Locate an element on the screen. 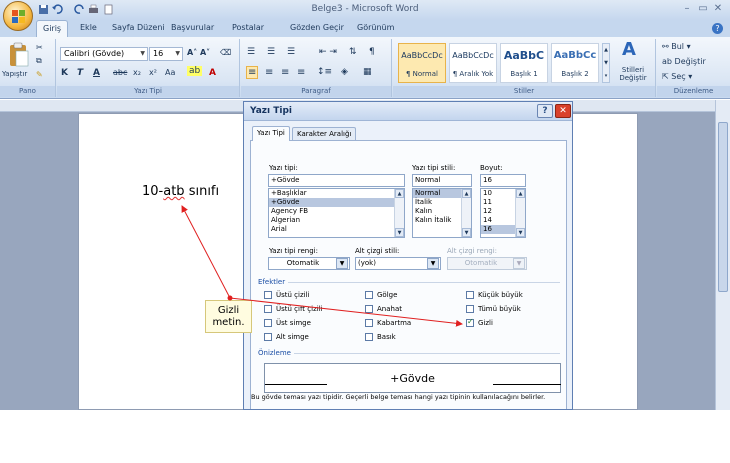 The image size is (730, 463). strikethrough-button: abc is located at coordinates (120, 72).